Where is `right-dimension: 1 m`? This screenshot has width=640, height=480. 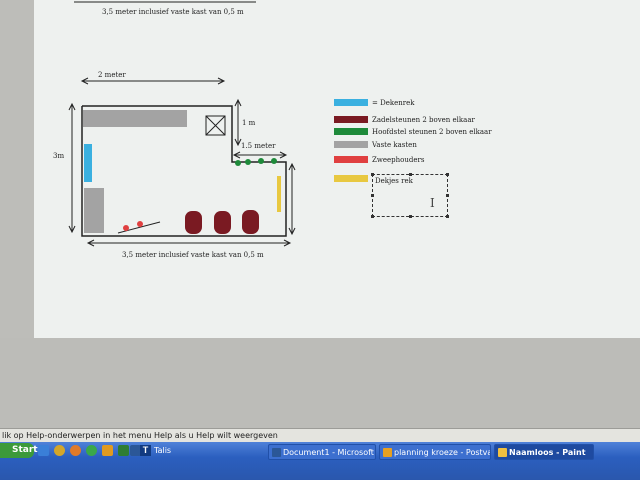
right-dimension: 1 m is located at coordinates (245, 122).